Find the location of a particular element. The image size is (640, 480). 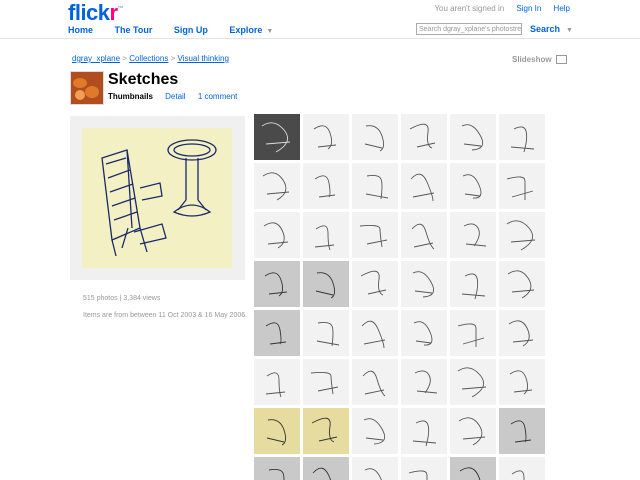

search-button: Search ▼ is located at coordinates (551, 29).